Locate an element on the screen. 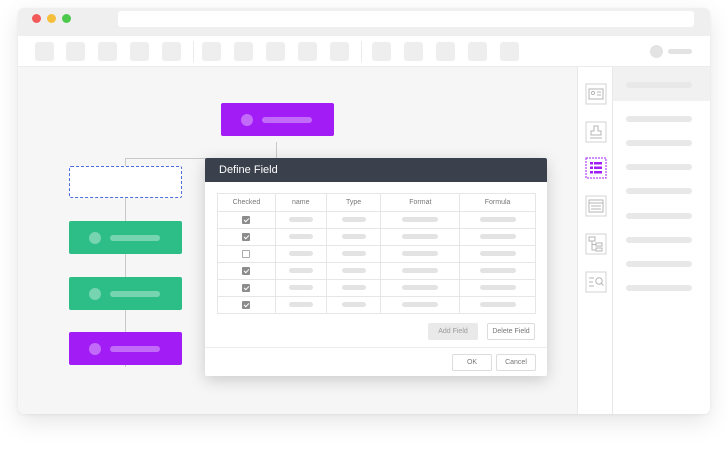 This screenshot has height=451, width=728. maximize-window-button is located at coordinates (66, 18).